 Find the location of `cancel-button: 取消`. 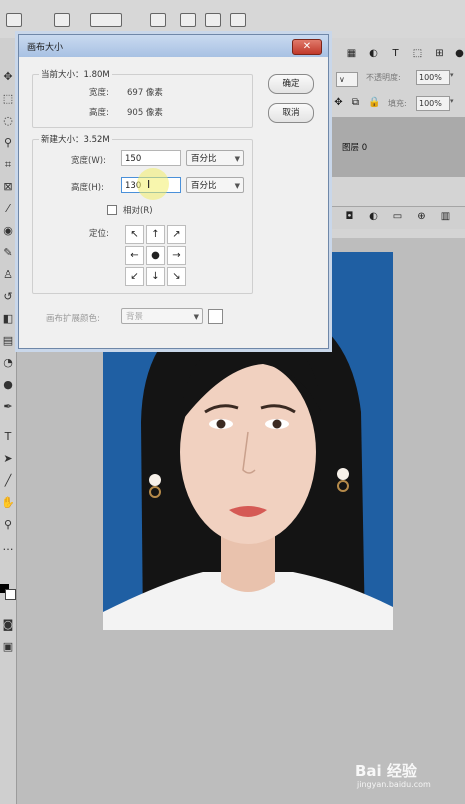

cancel-button: 取消 is located at coordinates (291, 113).